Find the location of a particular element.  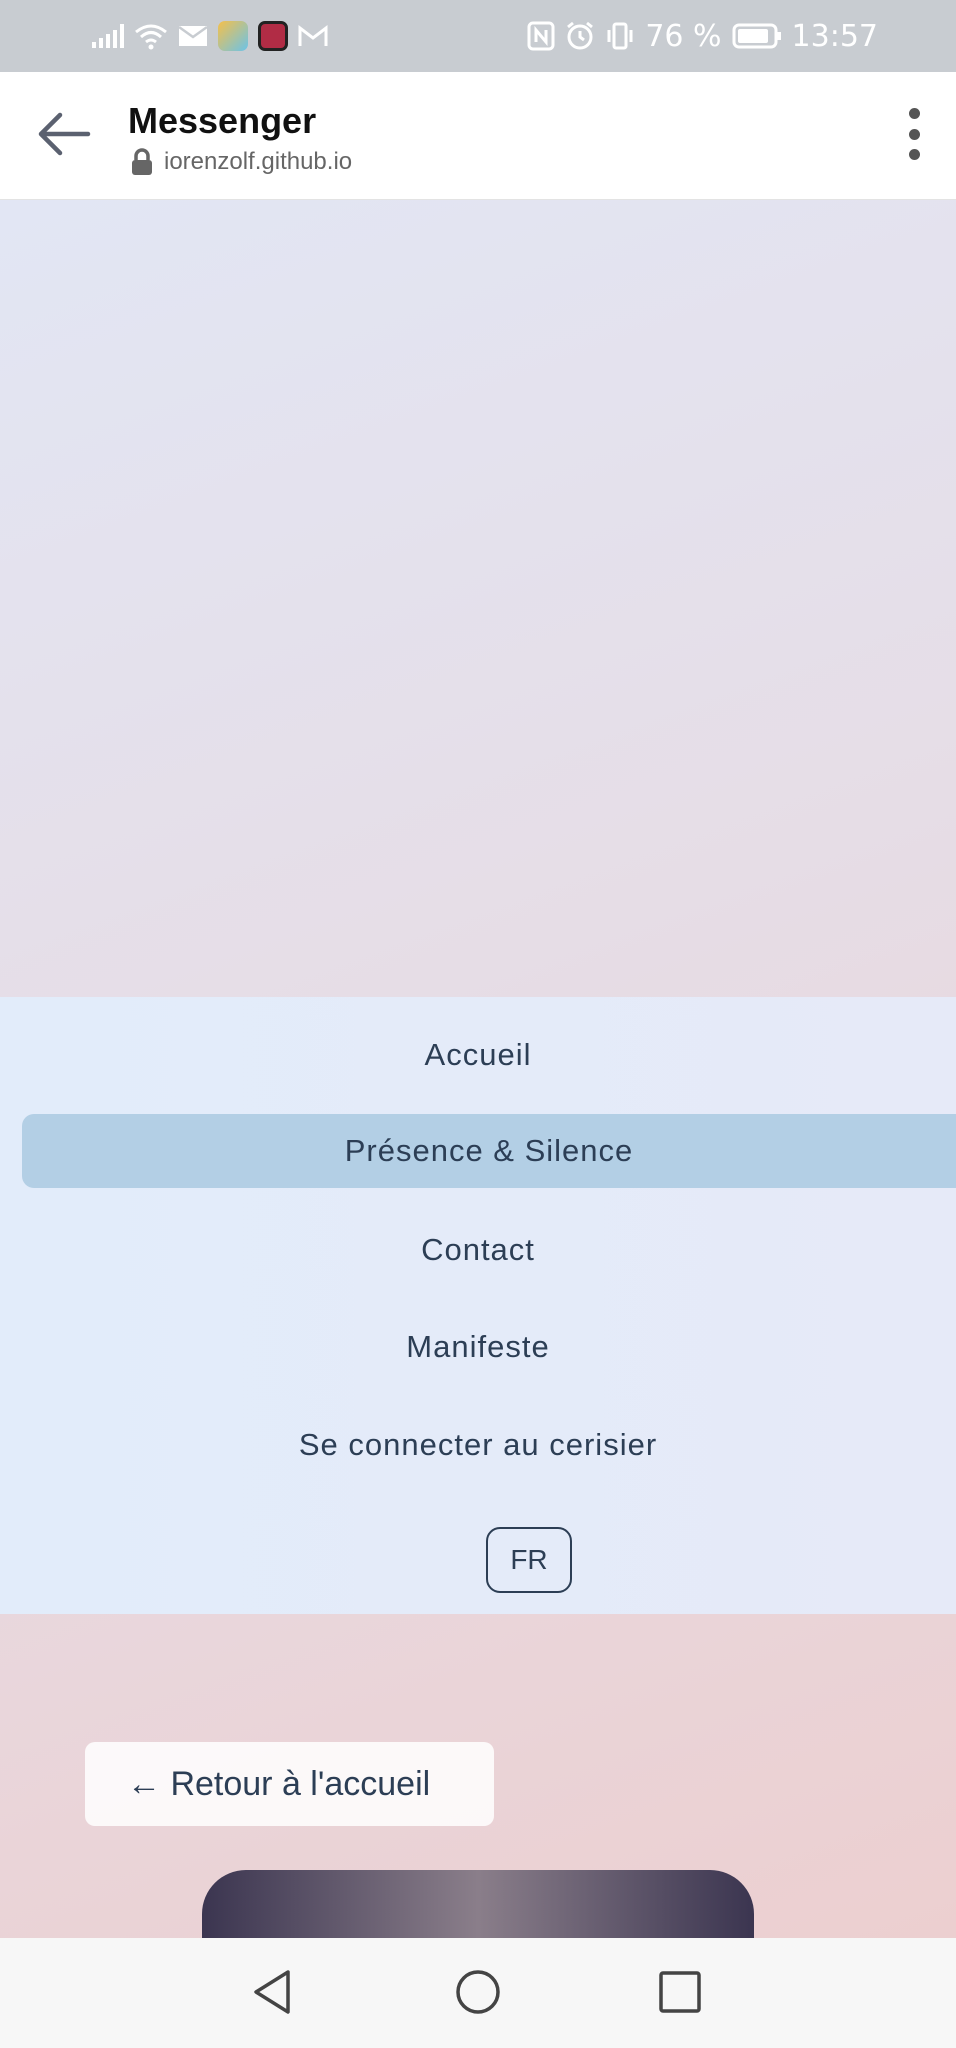

browser-header: Messenger iorenzolf.github.io is located at coordinates (478, 136).